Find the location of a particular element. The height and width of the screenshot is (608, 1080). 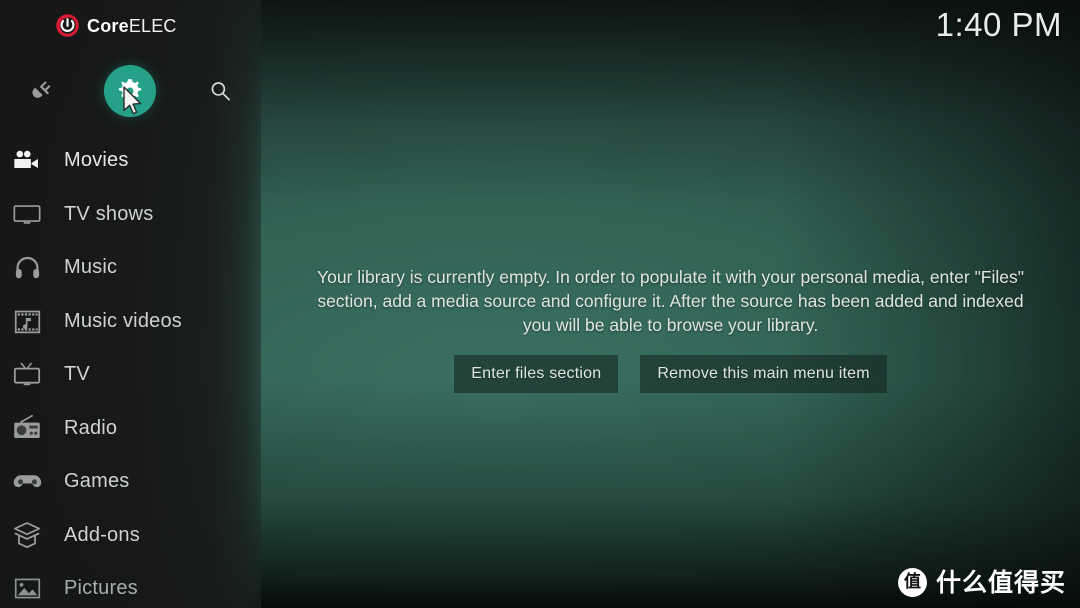

power-icon is located at coordinates (41, 89).